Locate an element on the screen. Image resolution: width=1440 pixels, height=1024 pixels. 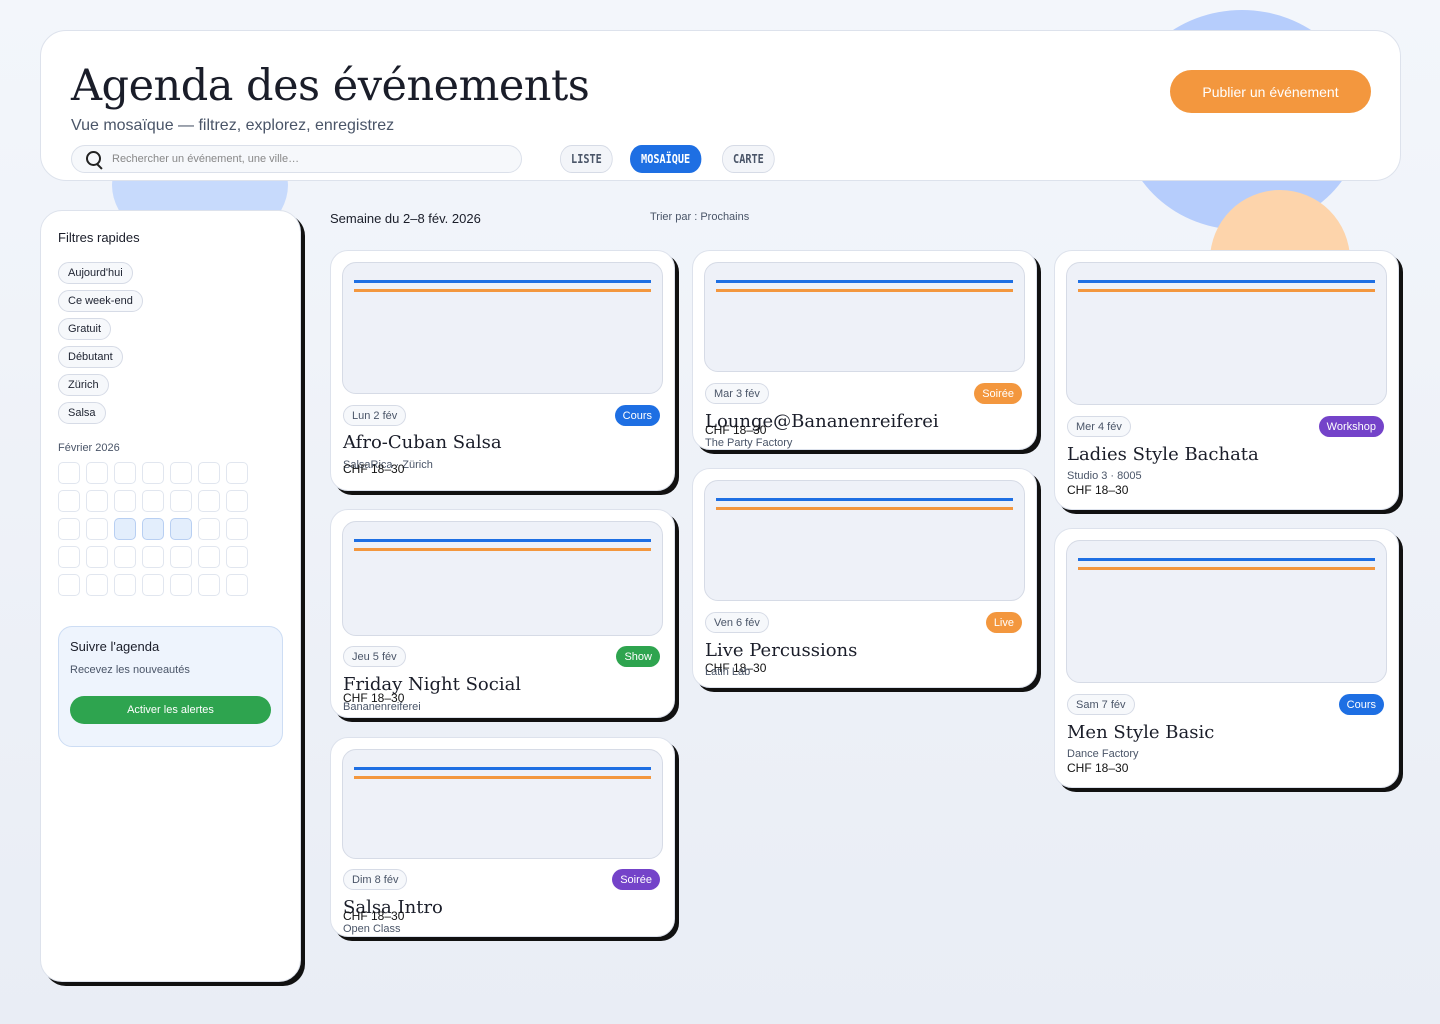
view-tabs: LISTE MOSAÏQUE CARTE is located at coordinates (672, 159).